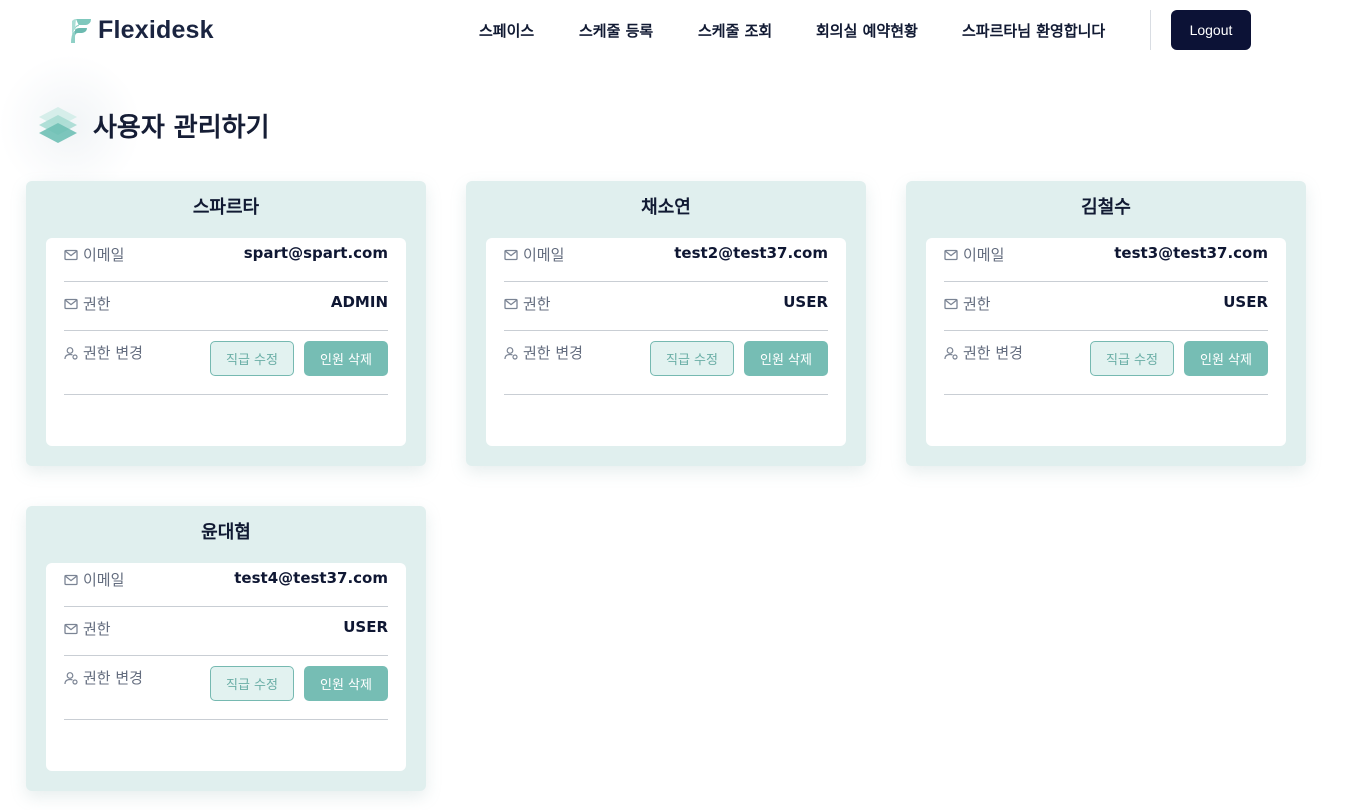  What do you see at coordinates (1033, 30) in the screenshot?
I see `nav-item-welcome-user: 스파르타님 환영합니다` at bounding box center [1033, 30].